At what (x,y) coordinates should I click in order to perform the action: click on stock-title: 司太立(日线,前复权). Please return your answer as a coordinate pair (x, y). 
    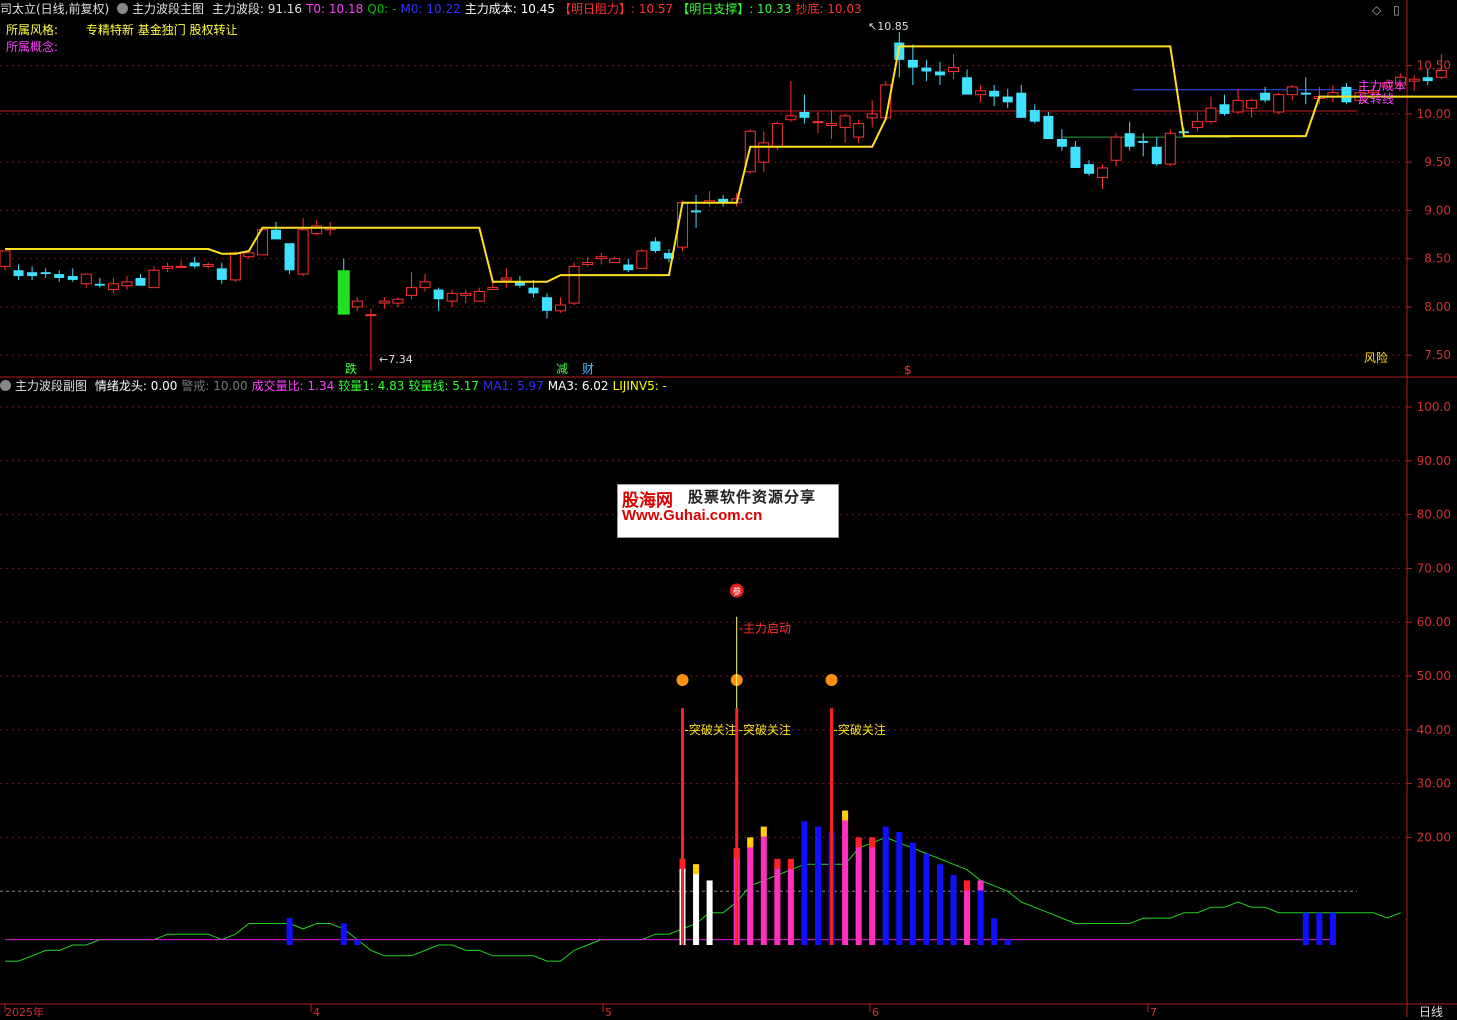
    Looking at the image, I should click on (54, 9).